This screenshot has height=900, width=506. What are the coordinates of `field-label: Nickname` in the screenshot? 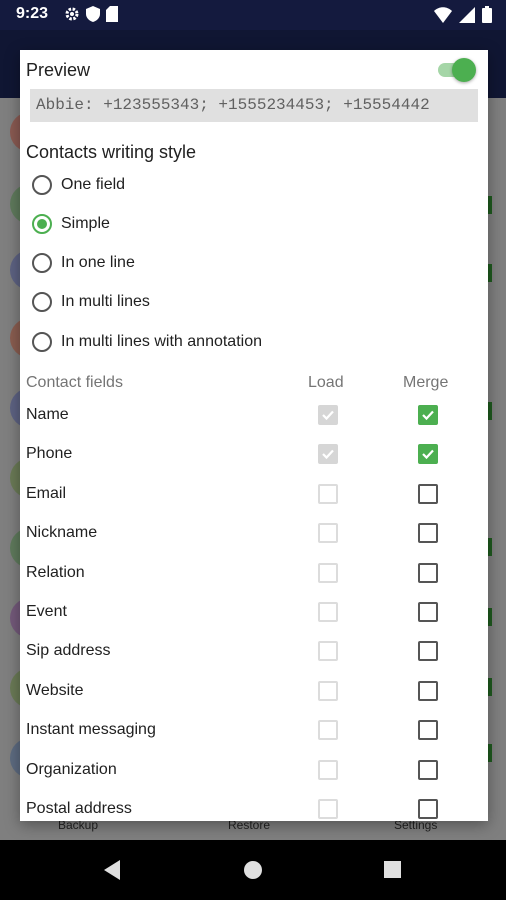 It's located at (62, 533).